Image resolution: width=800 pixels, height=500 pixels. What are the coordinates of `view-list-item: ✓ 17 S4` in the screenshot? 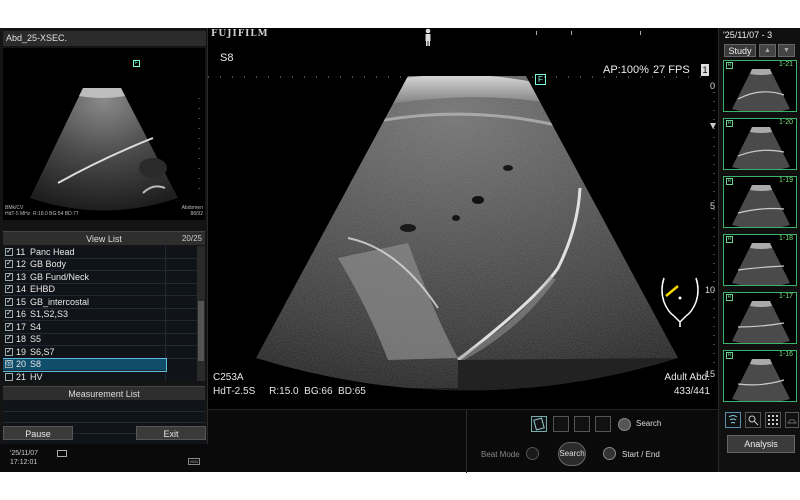 It's located at (100, 327).